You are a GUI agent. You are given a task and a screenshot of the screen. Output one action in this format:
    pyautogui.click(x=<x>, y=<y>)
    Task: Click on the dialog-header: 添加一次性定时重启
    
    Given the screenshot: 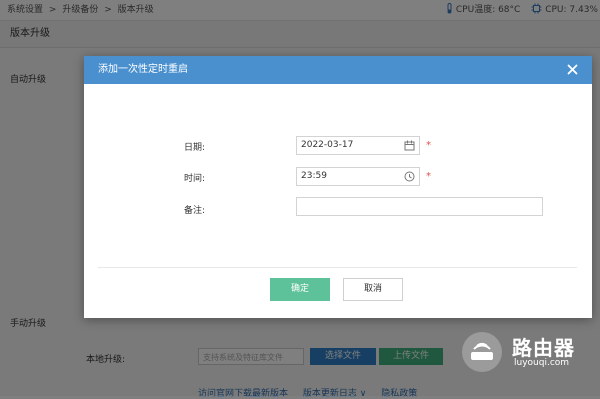 What is the action you would take?
    pyautogui.click(x=338, y=70)
    